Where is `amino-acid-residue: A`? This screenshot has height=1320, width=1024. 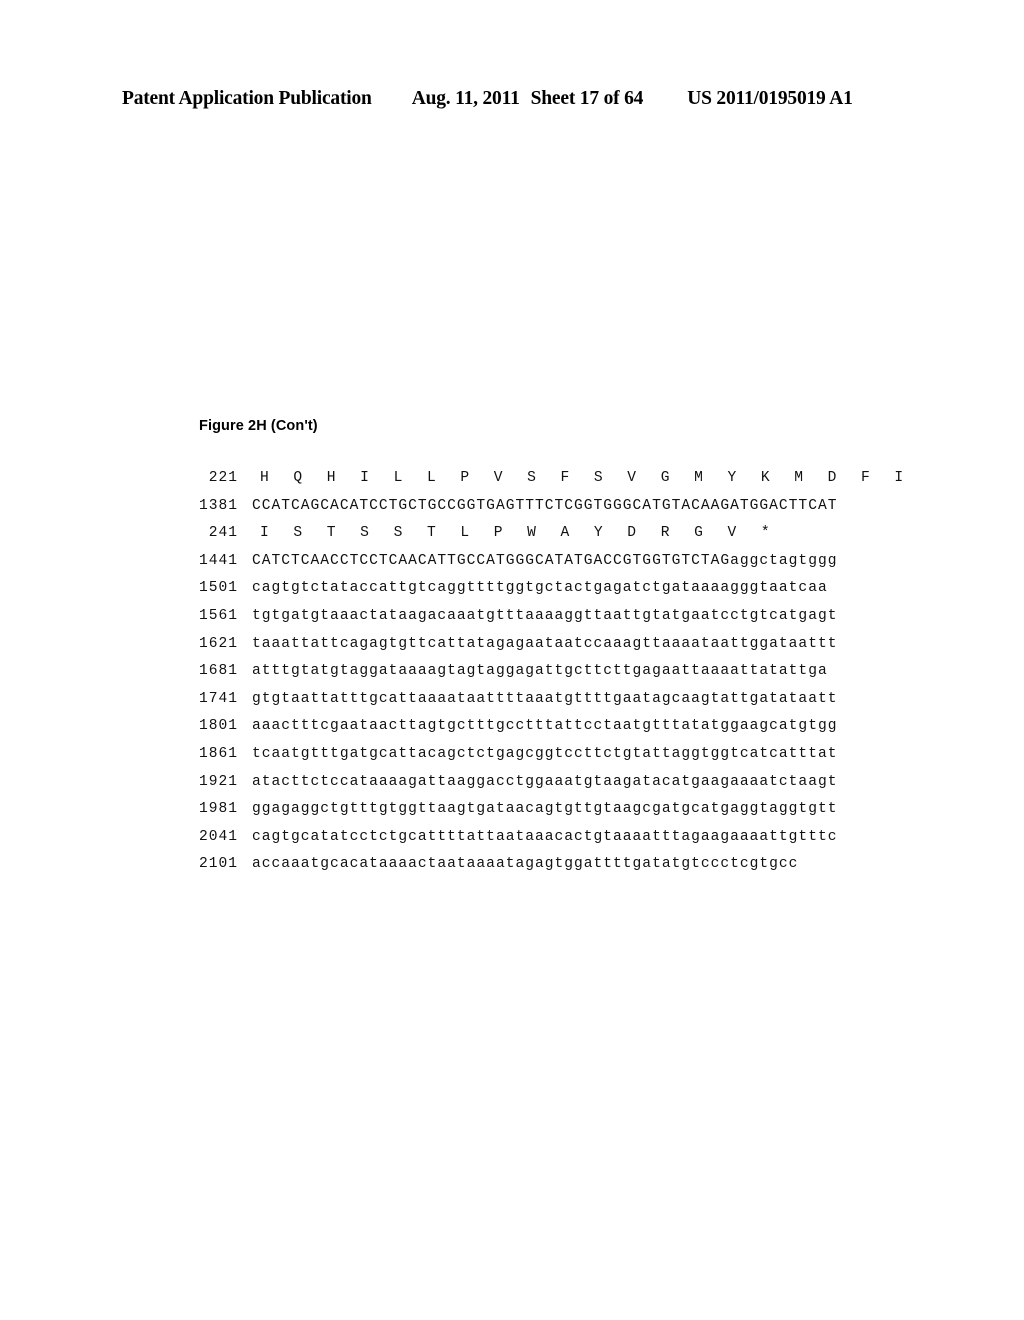 amino-acid-residue: A is located at coordinates (565, 533).